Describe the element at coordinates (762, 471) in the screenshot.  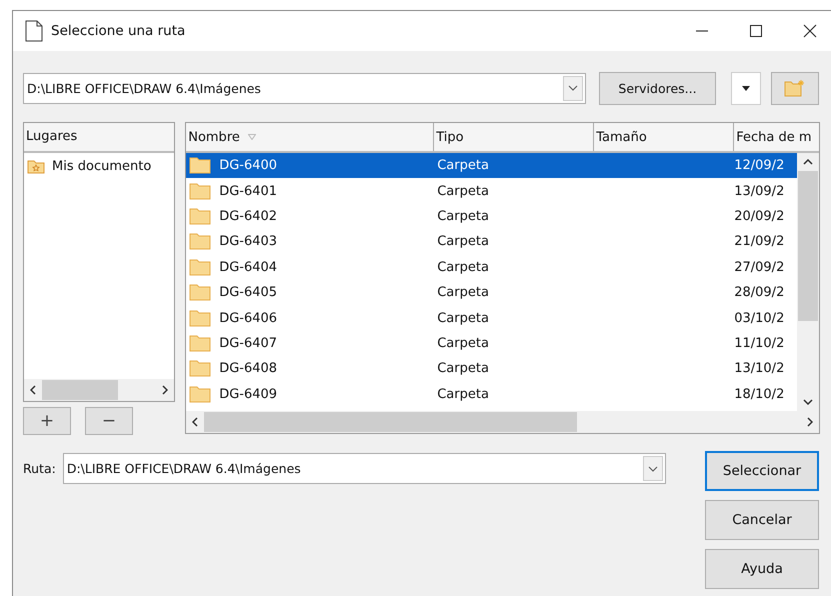
I see `dialog-button: Seleccionar` at that location.